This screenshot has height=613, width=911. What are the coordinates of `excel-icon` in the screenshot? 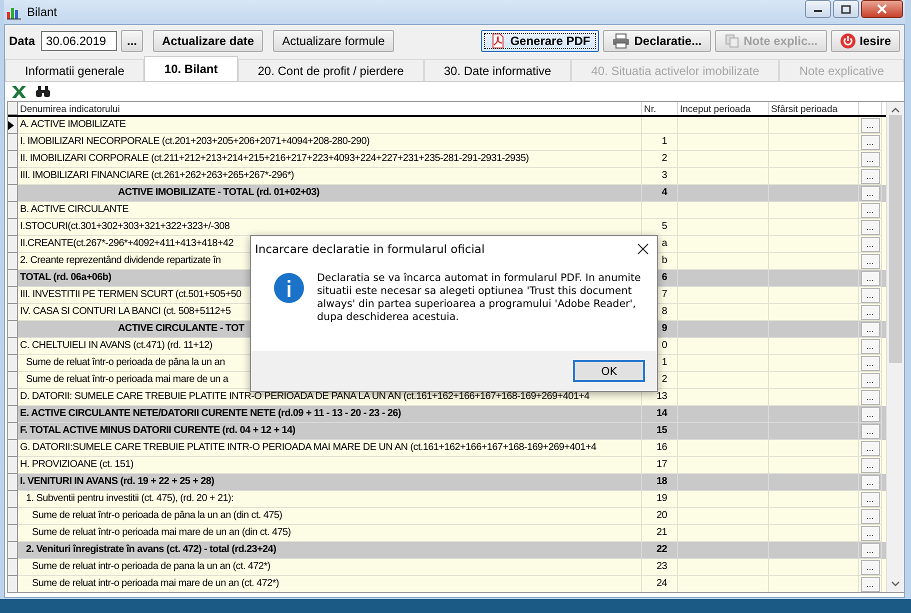 It's located at (19, 91).